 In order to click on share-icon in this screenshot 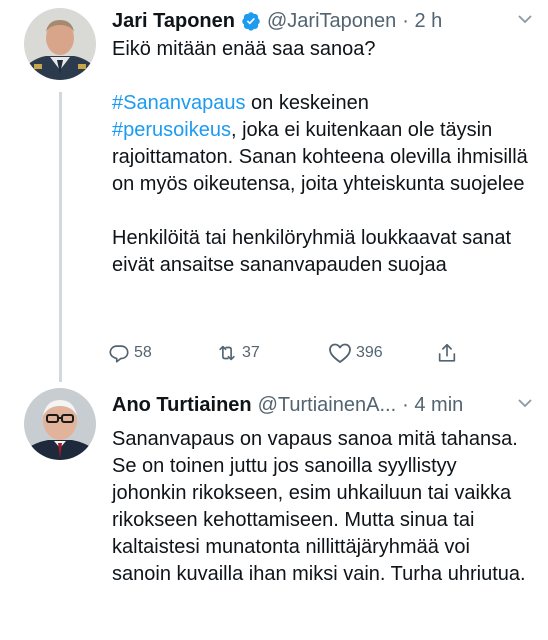, I will do `click(447, 353)`.